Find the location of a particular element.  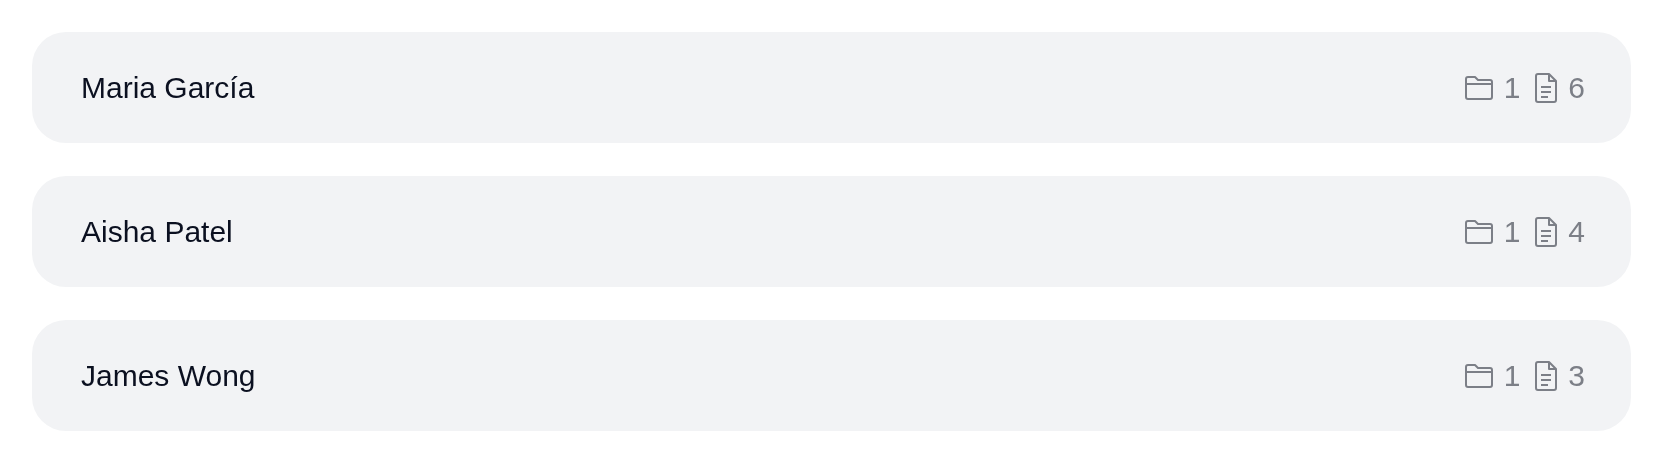

person-name: Maria García is located at coordinates (168, 87).